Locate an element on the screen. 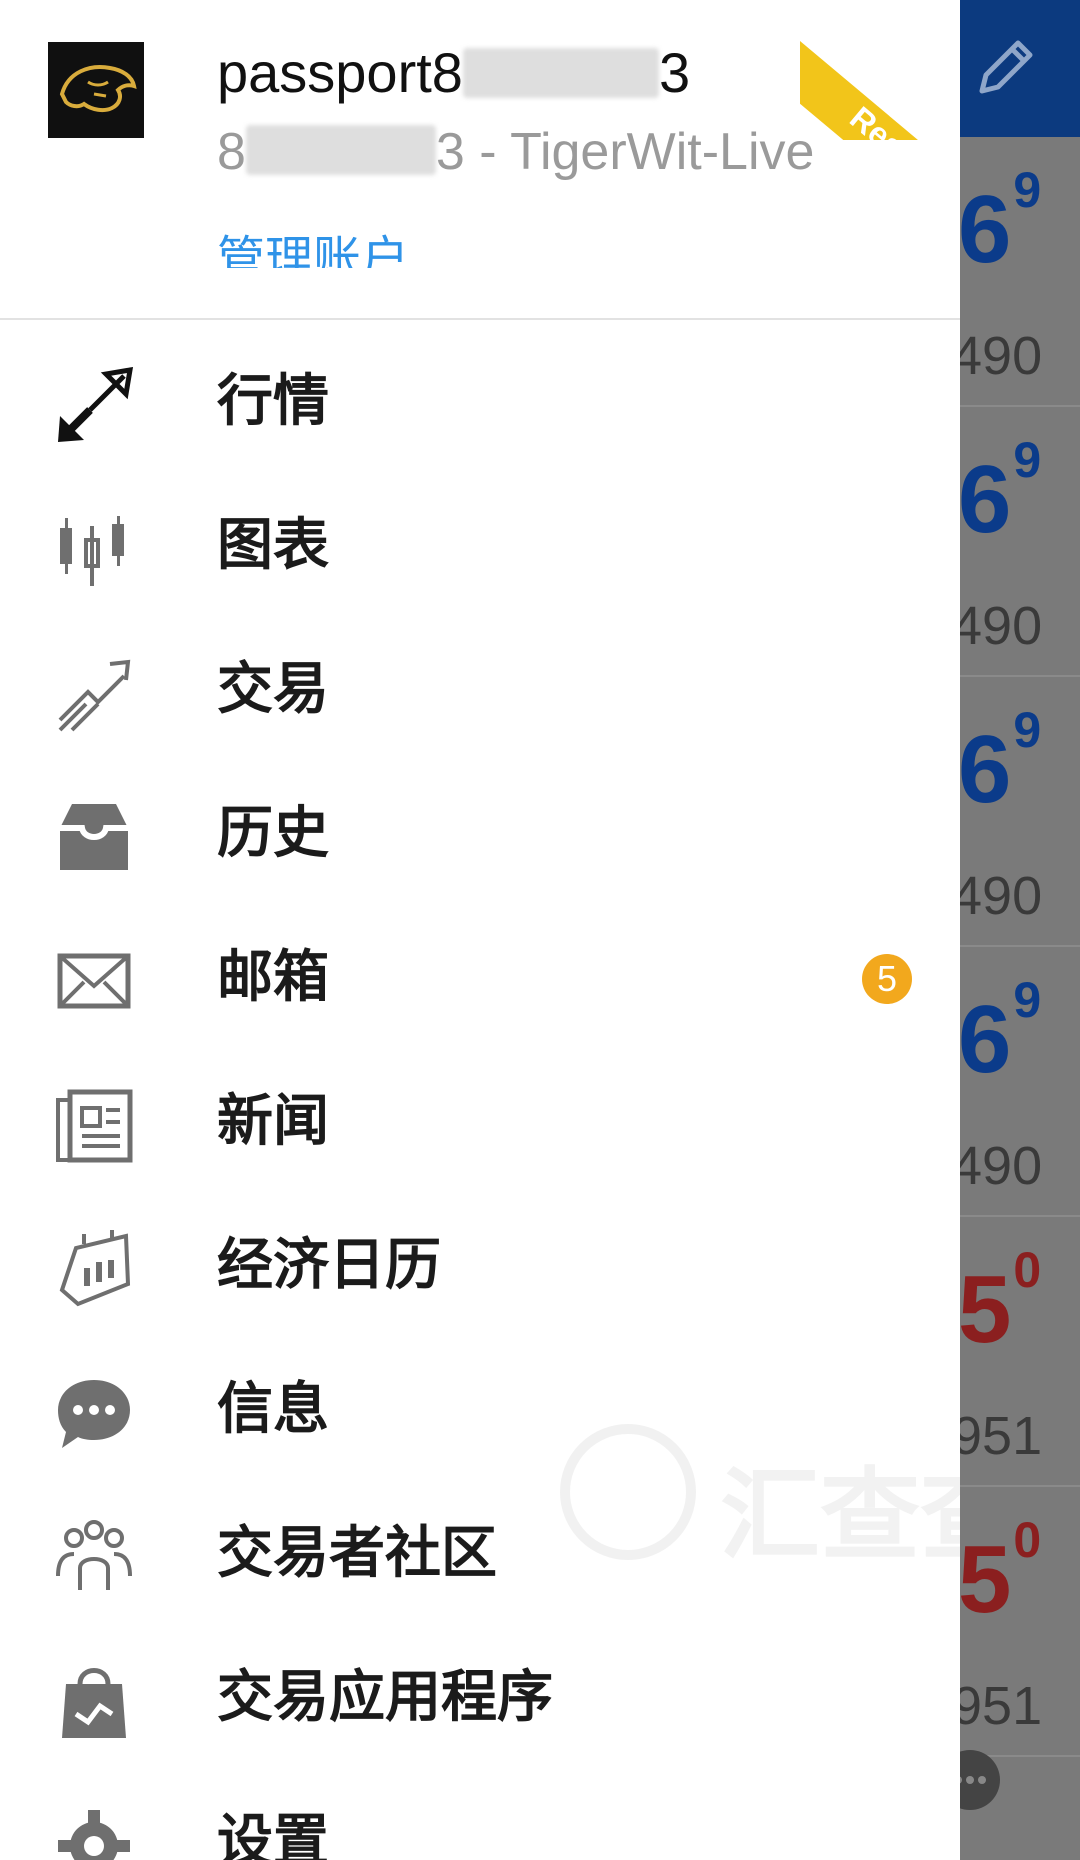 Image resolution: width=1080 pixels, height=1860 pixels. menu-item-5: 邮箱 5 is located at coordinates (480, 978).